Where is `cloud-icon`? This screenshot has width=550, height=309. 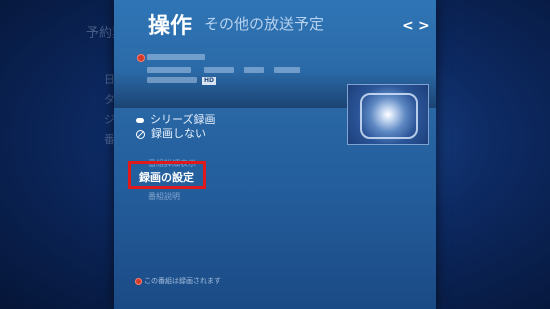 cloud-icon is located at coordinates (140, 120).